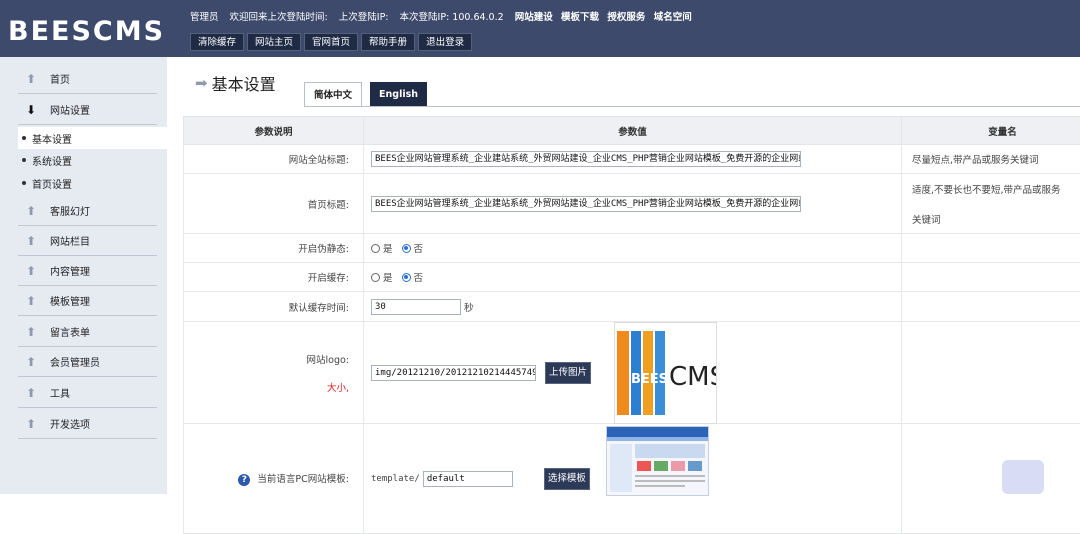 This screenshot has height=534, width=1080. What do you see at coordinates (445, 42) in the screenshot?
I see `logout-button: 退出登录` at bounding box center [445, 42].